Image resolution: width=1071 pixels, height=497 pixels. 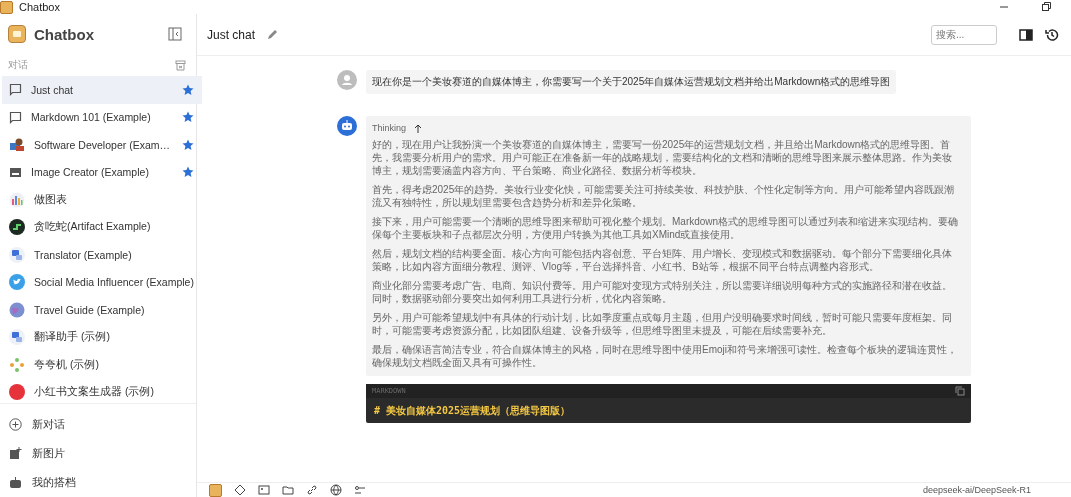 What do you see at coordinates (102, 282) in the screenshot?
I see `conversation-item: Social Media Influencer (Example)` at bounding box center [102, 282].